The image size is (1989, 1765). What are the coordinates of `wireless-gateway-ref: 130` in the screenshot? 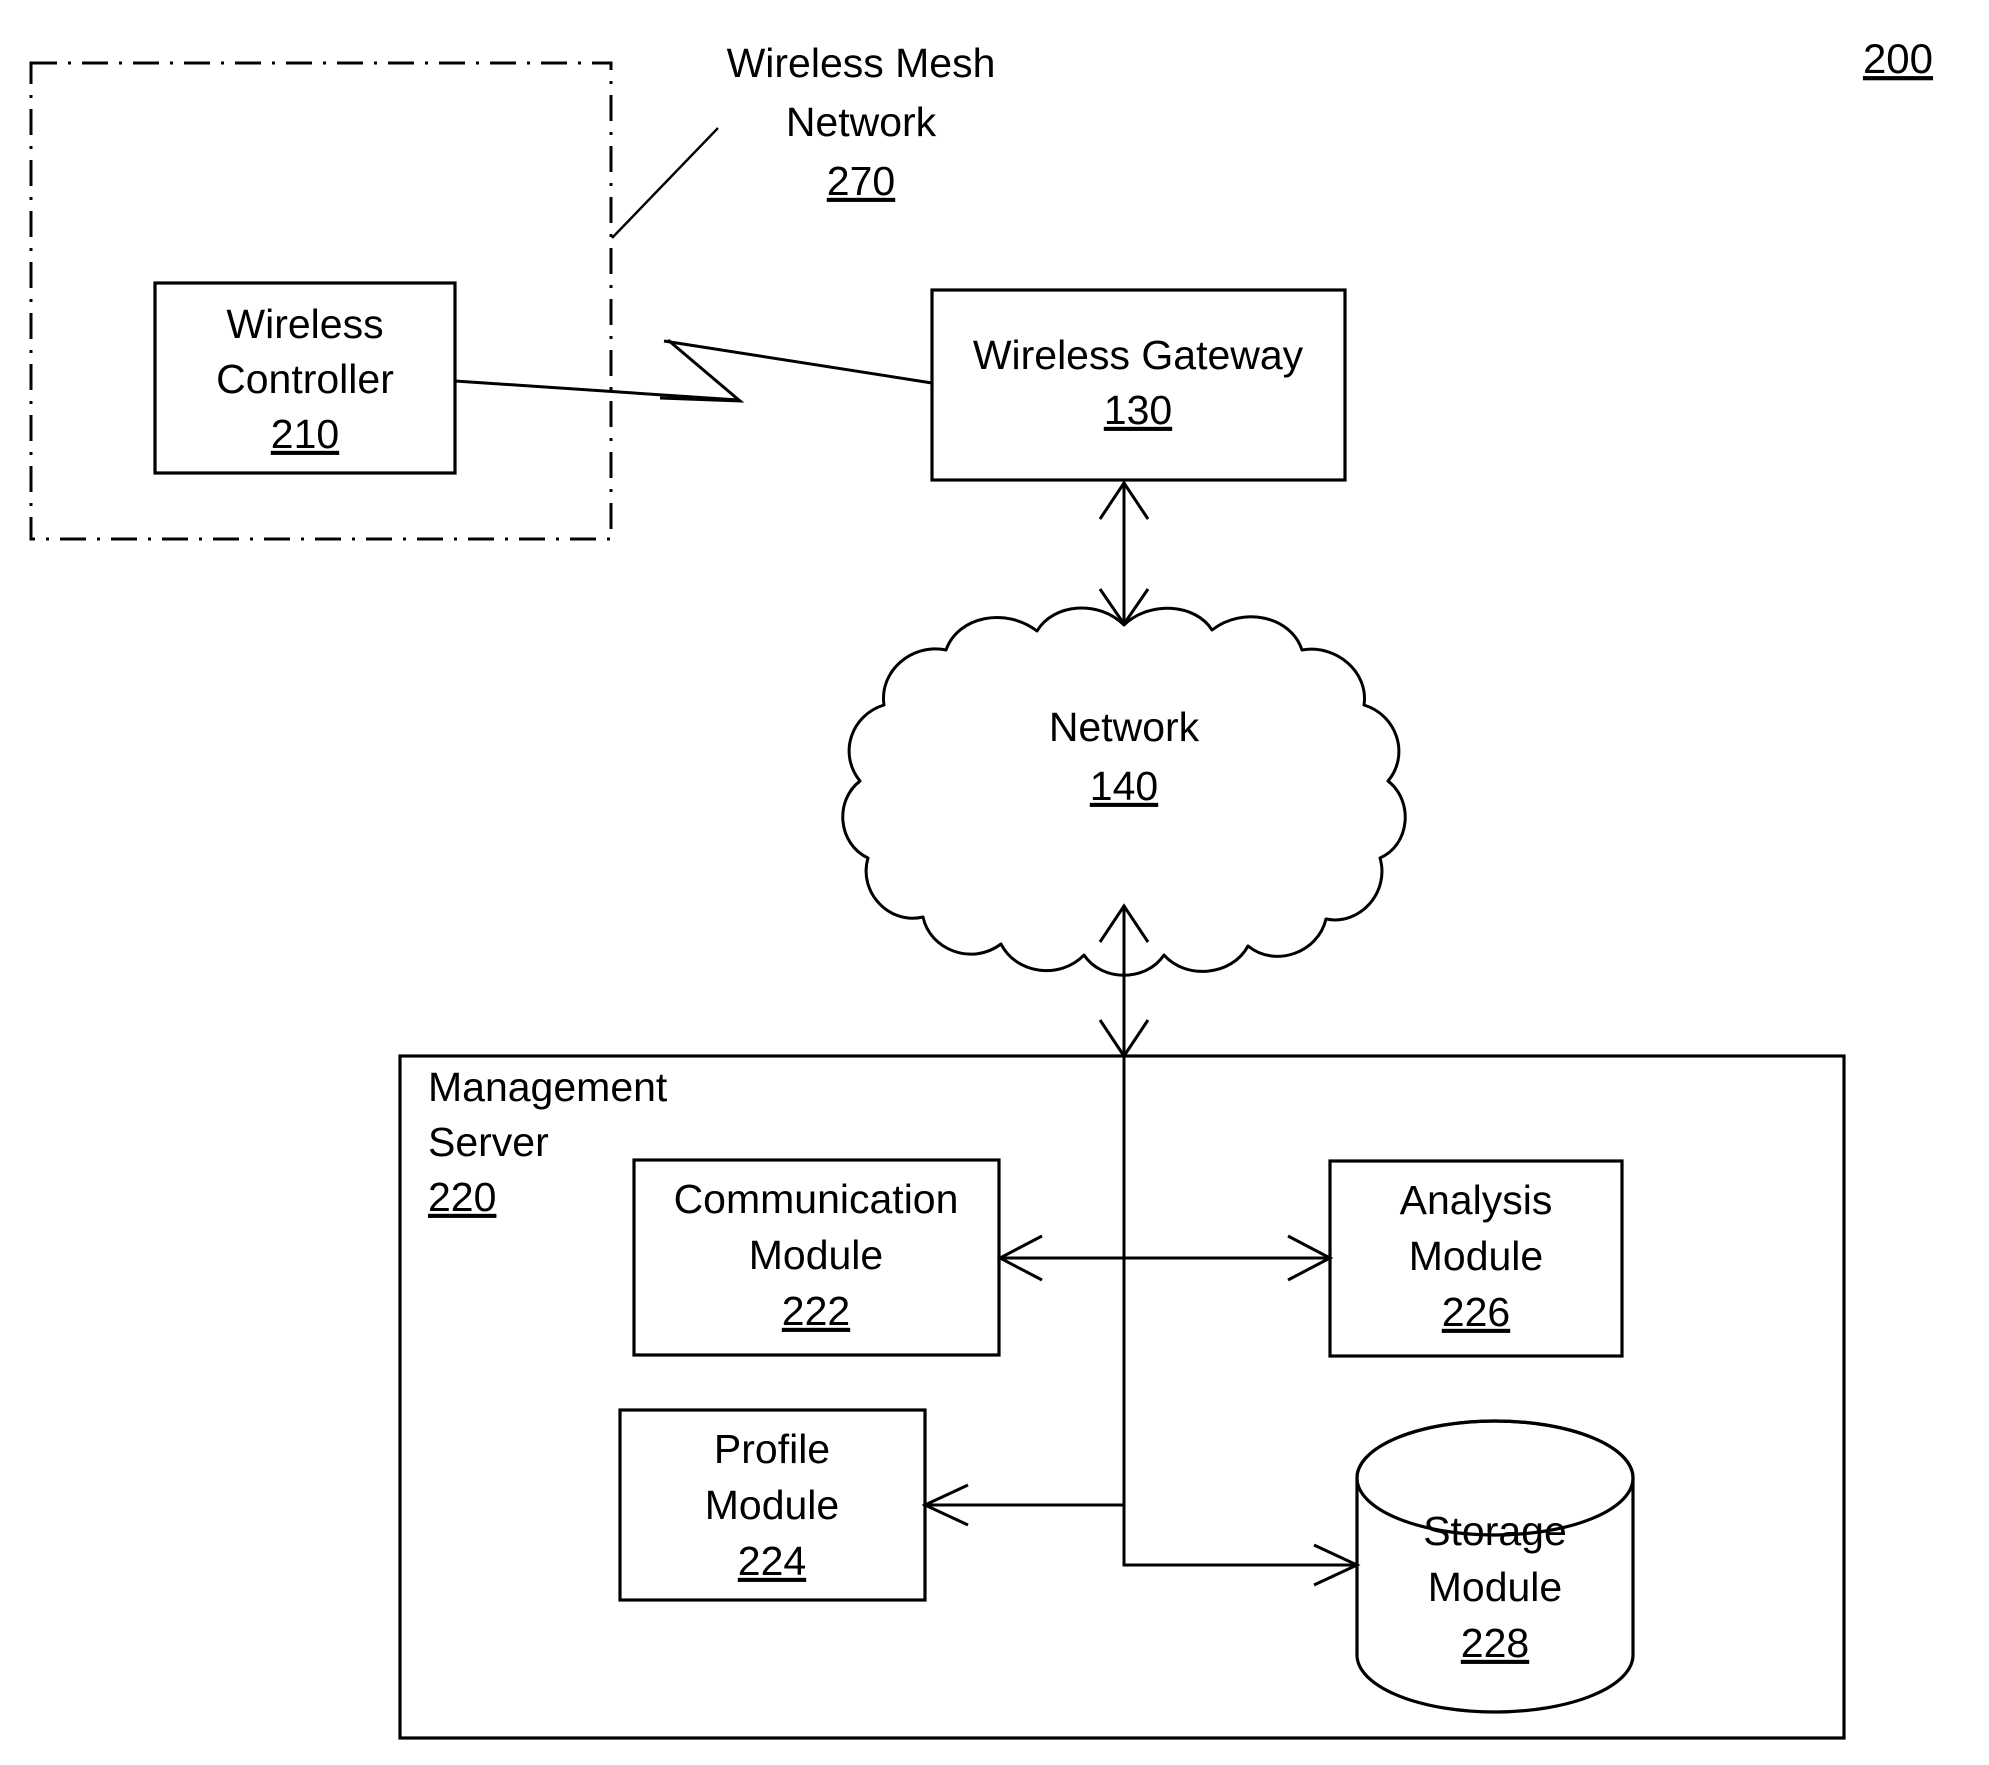 It's located at (1138, 410).